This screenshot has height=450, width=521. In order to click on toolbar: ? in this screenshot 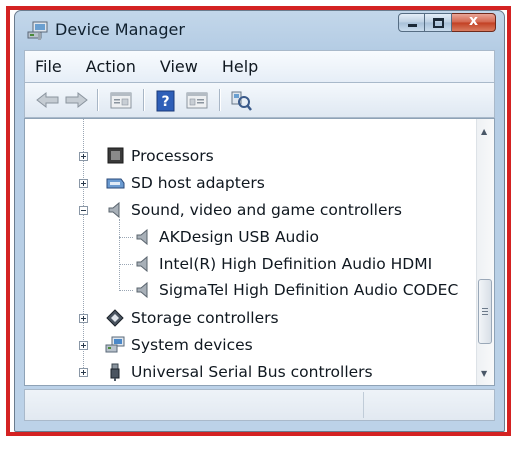, I will do `click(259, 100)`.